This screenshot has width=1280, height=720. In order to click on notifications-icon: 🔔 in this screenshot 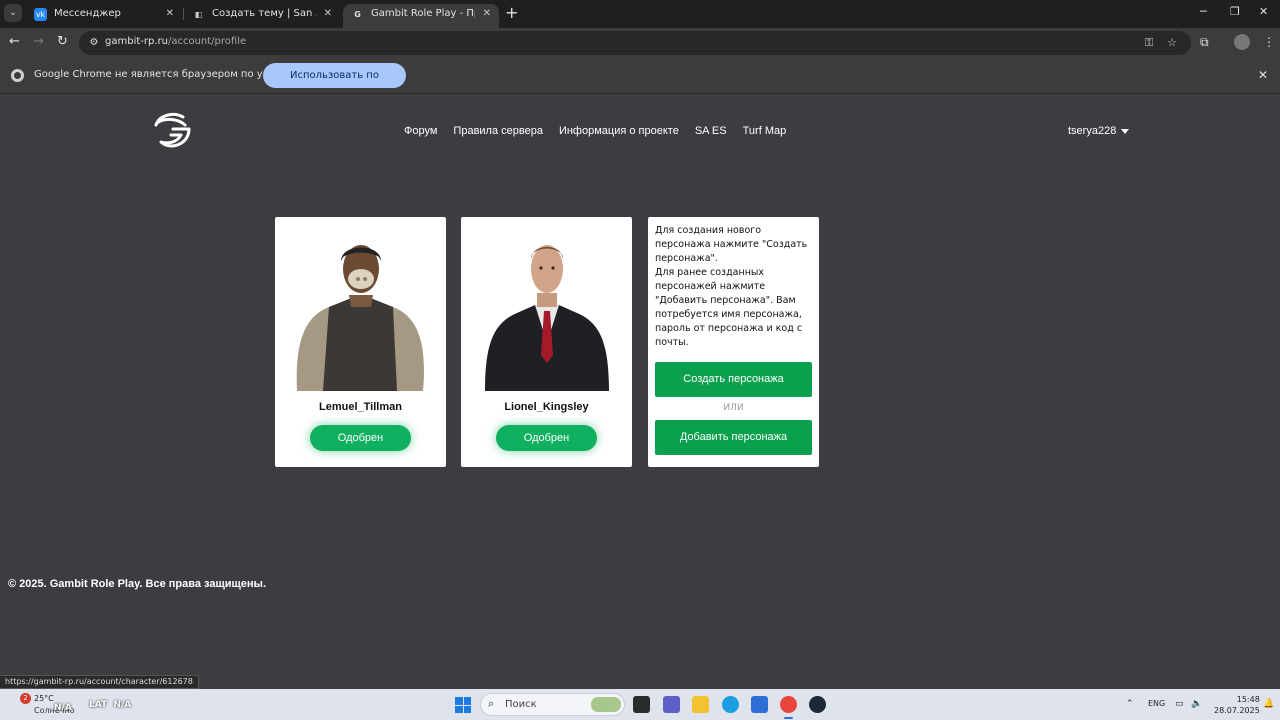, I will do `click(1268, 704)`.